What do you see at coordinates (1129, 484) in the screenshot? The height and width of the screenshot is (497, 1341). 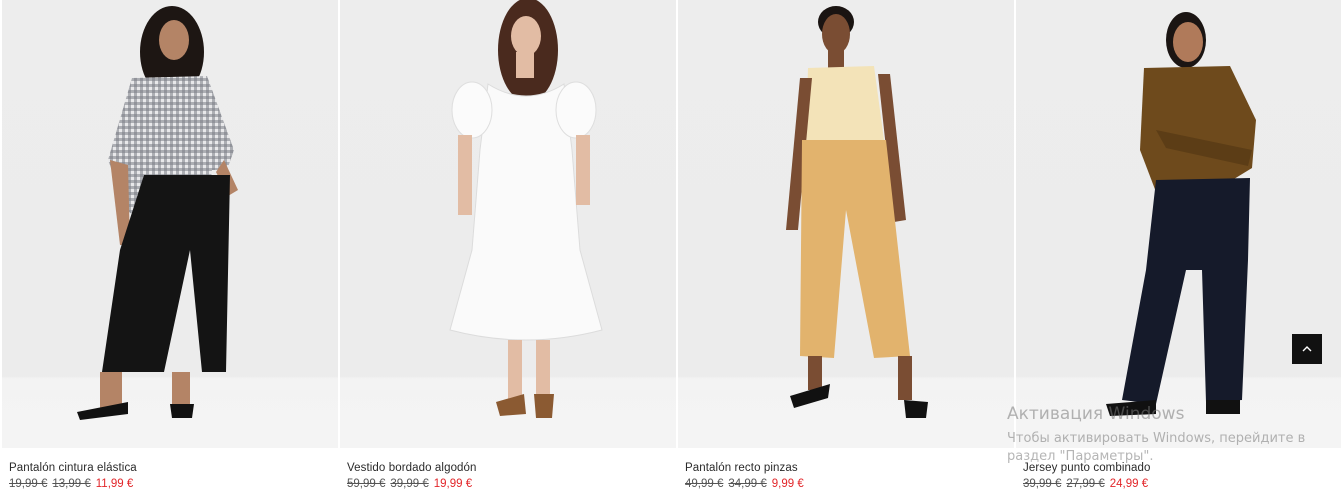 I see `sale-price: 24,99 €` at bounding box center [1129, 484].